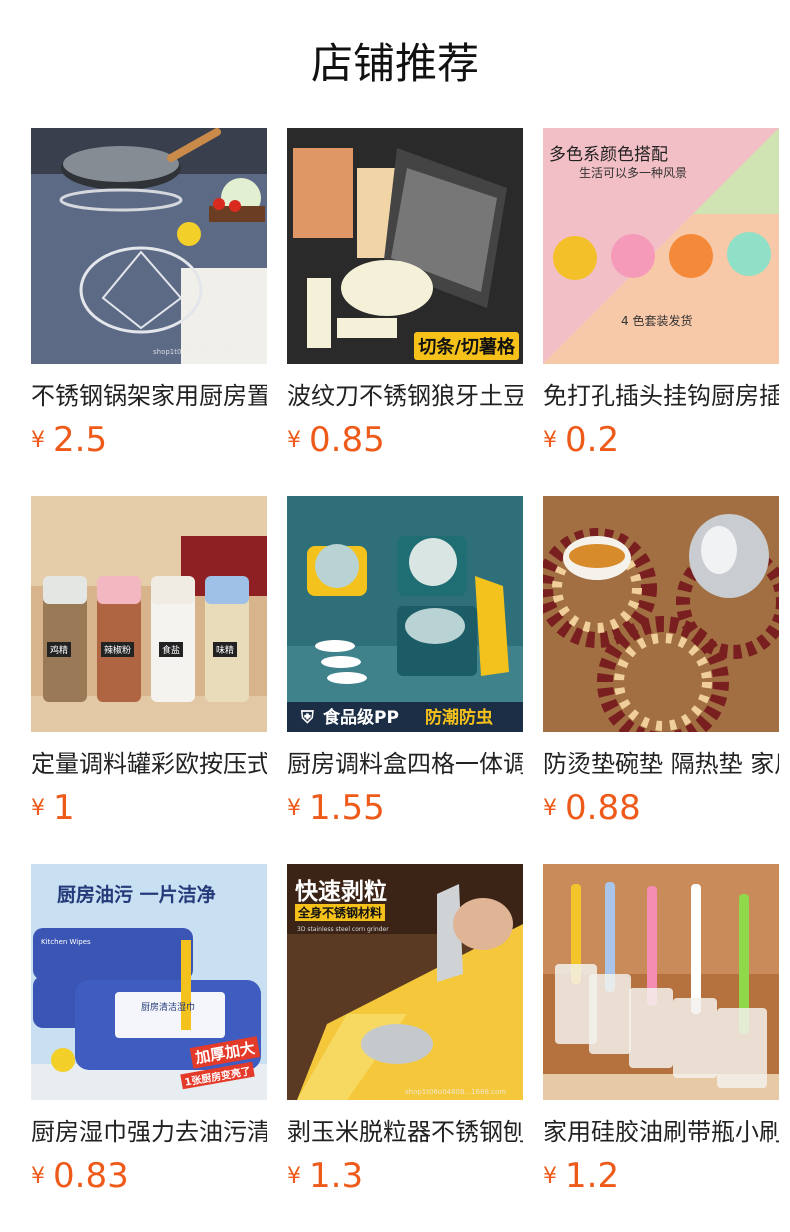 The width and height of the screenshot is (790, 1232). What do you see at coordinates (661, 614) in the screenshot?
I see `product-image-trivet` at bounding box center [661, 614].